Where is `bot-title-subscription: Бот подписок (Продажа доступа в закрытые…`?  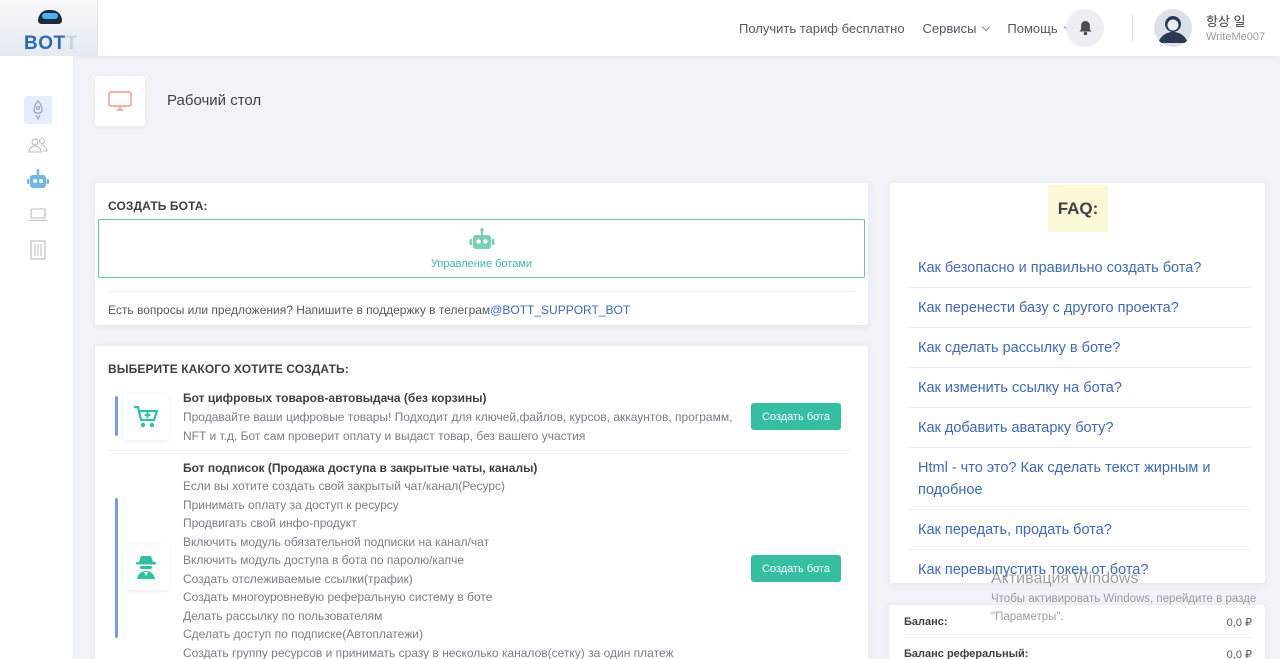
bot-title-subscription: Бот подписок (Продажа доступа в закрытые… is located at coordinates (360, 468).